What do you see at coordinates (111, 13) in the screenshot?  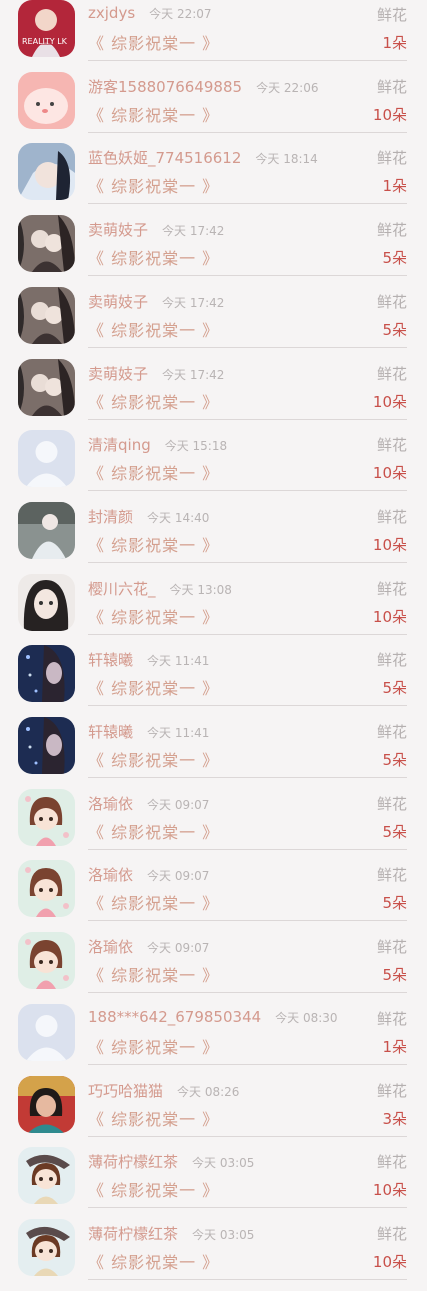 I see `username-text: zxjdys` at bounding box center [111, 13].